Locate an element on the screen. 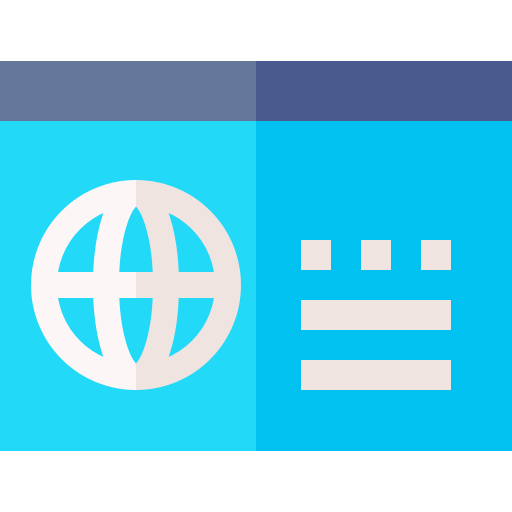 The height and width of the screenshot is (512, 512). title-bar is located at coordinates (256, 91).